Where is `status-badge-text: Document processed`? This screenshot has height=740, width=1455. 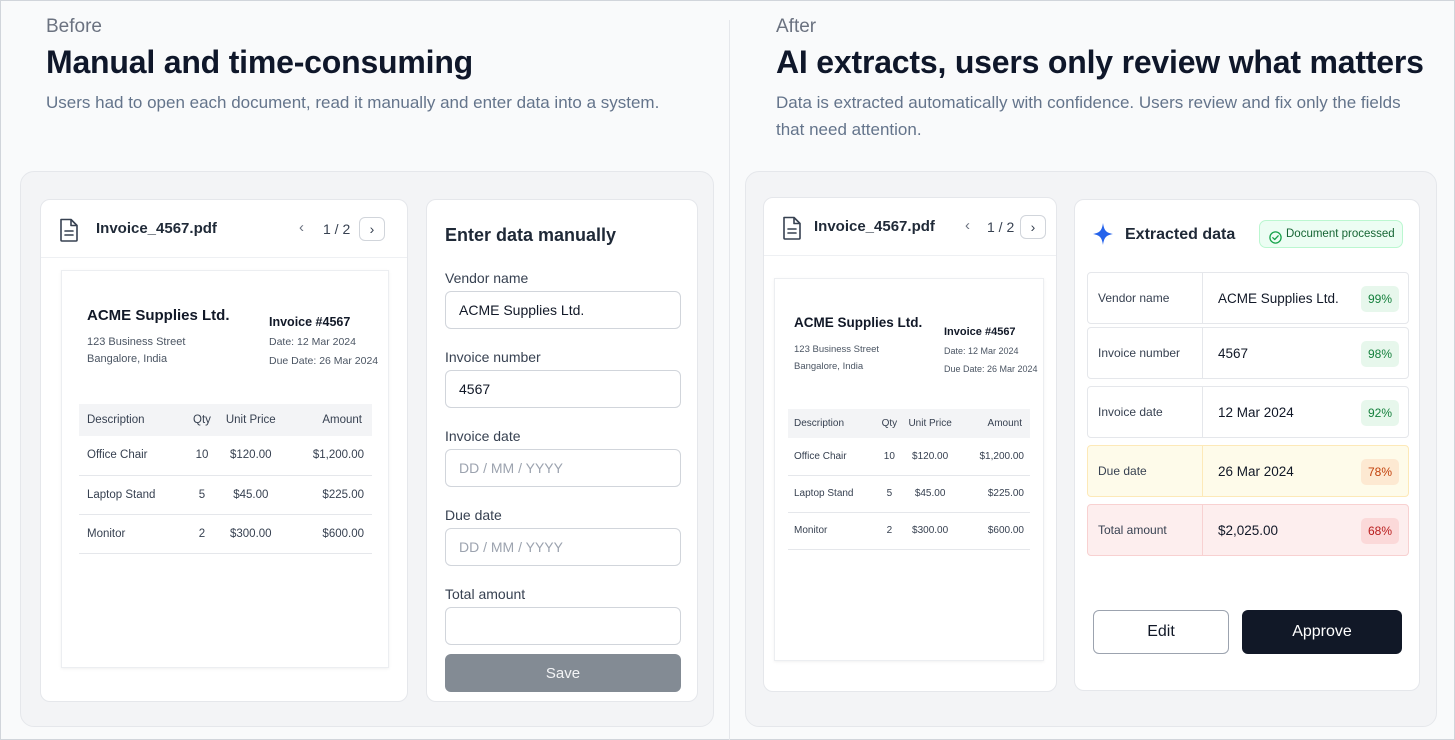
status-badge-text: Document processed is located at coordinates (1340, 234).